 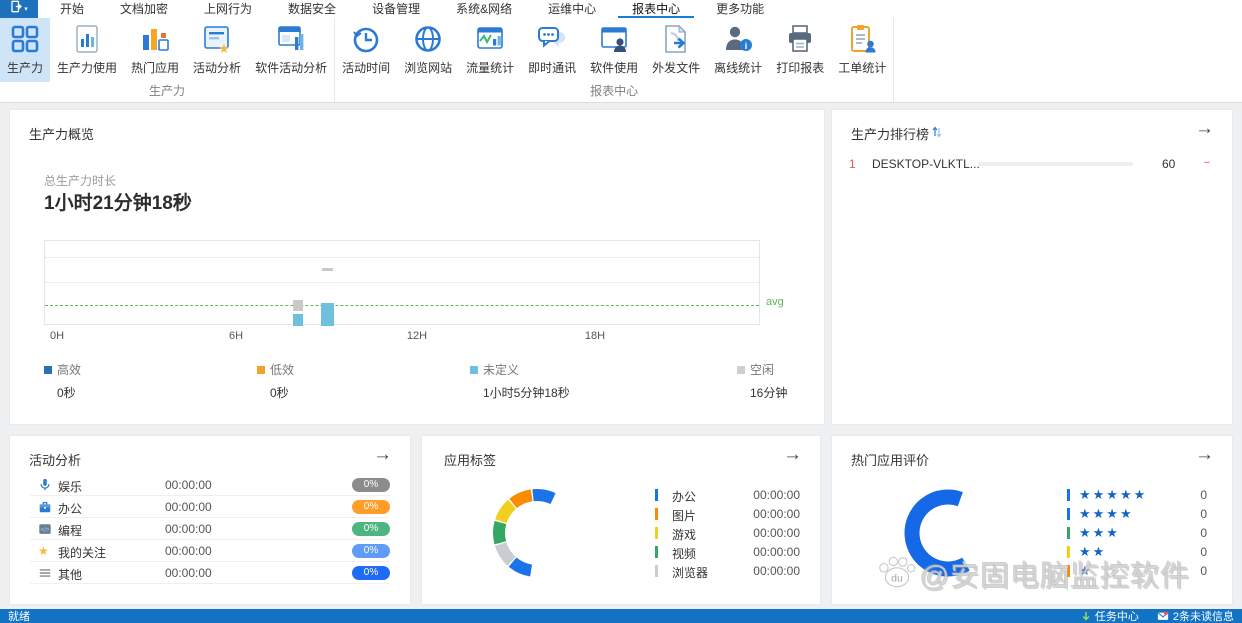 What do you see at coordinates (45, 507) in the screenshot?
I see `briefcase-icon` at bounding box center [45, 507].